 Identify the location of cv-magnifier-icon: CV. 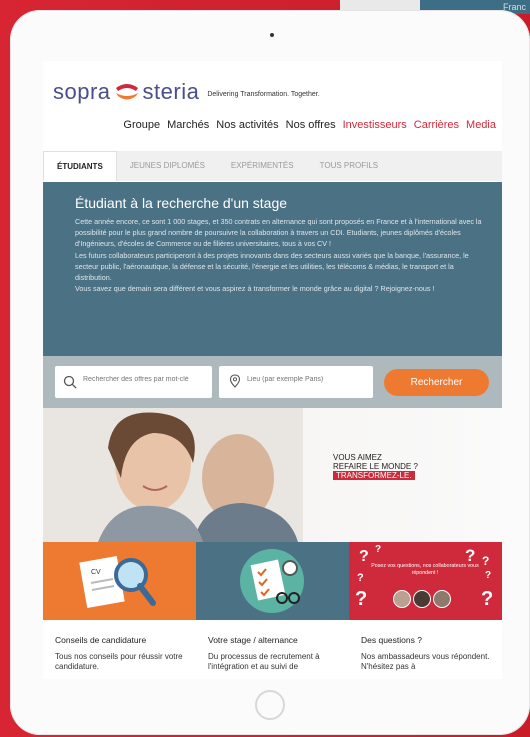
(117, 582).